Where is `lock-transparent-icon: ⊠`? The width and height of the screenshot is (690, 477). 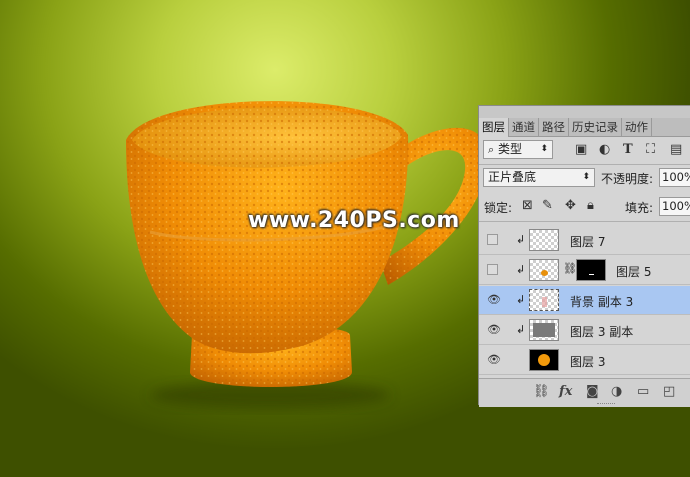 lock-transparent-icon: ⊠ is located at coordinates (527, 205).